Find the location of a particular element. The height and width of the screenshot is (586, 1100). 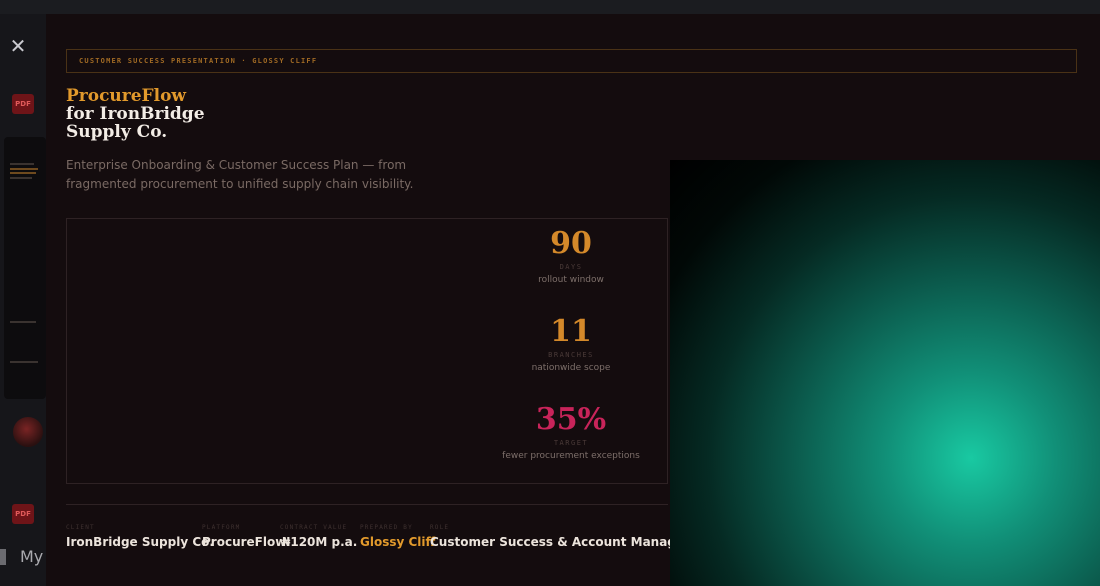

stat-rollout: 90 DAYS rollout window is located at coordinates (571, 256).